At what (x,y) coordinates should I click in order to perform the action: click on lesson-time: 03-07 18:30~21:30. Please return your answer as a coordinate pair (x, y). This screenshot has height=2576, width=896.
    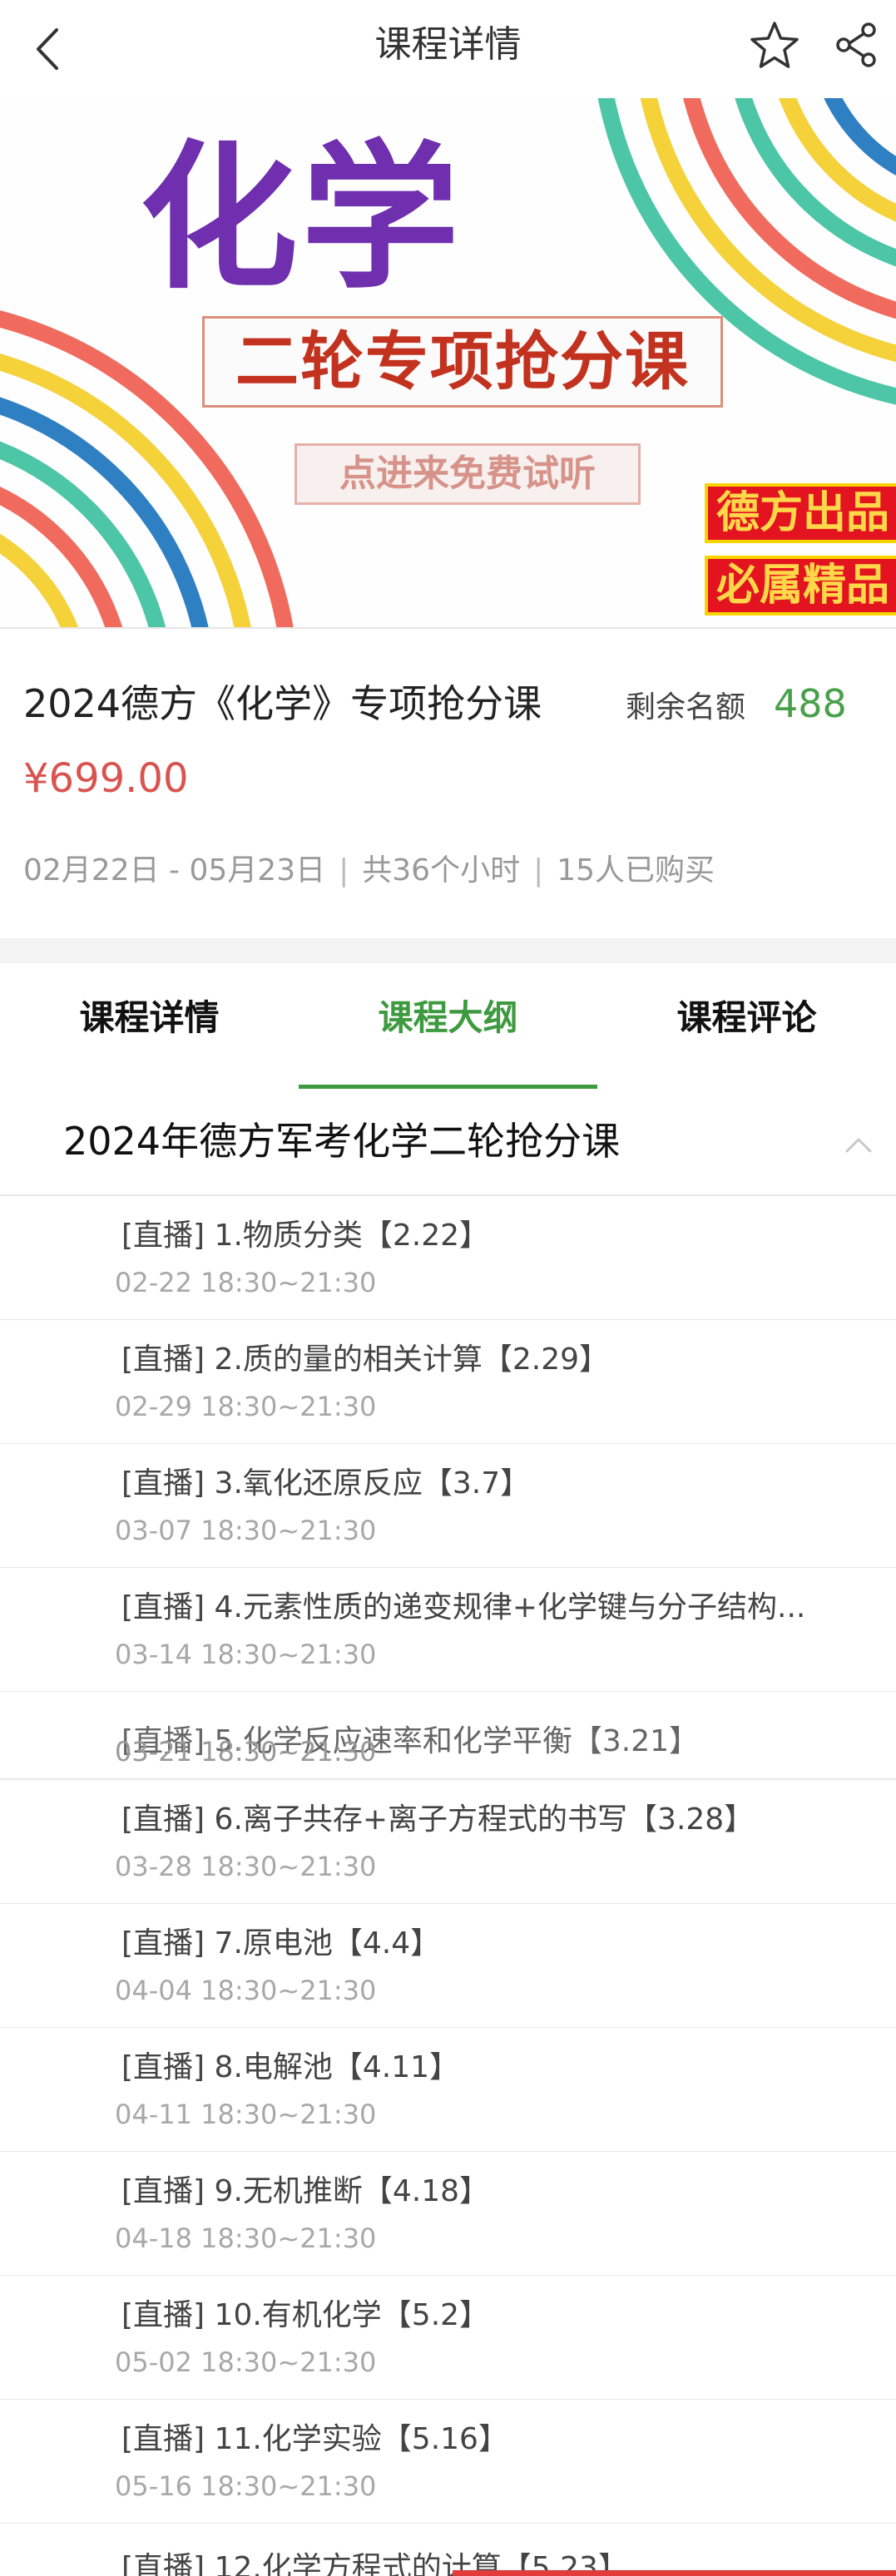
    Looking at the image, I should click on (246, 1530).